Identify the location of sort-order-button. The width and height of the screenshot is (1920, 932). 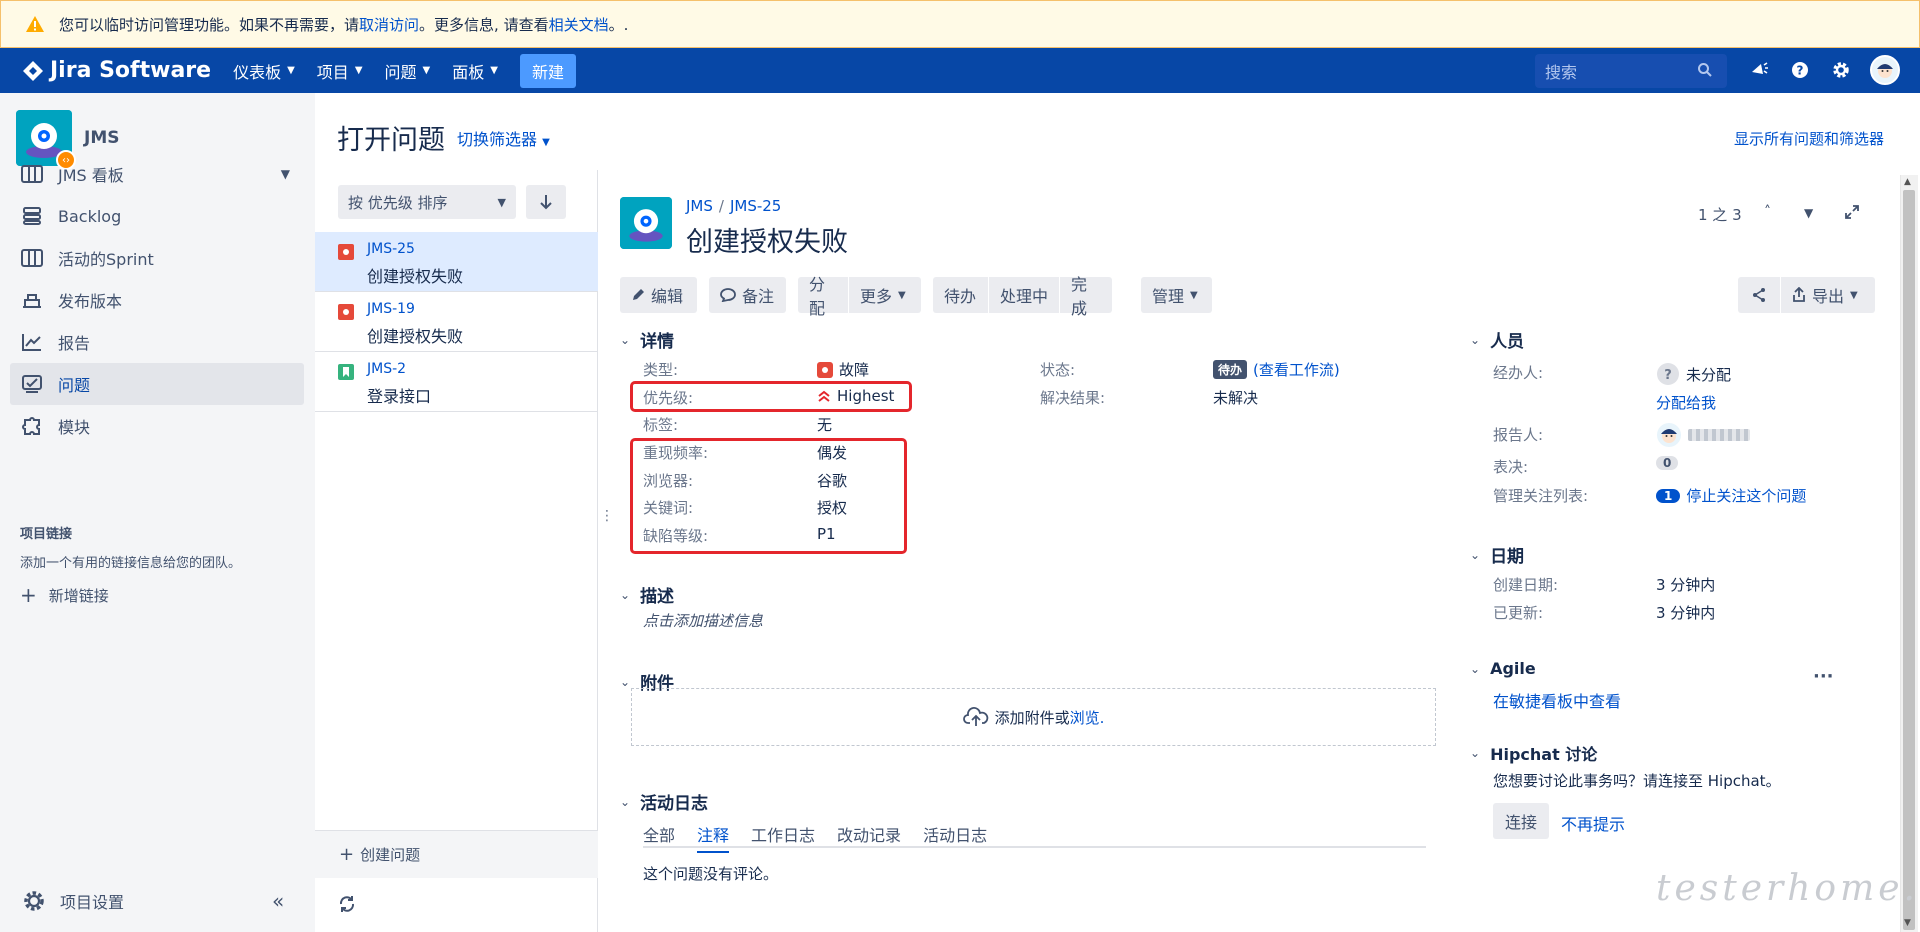
(546, 202).